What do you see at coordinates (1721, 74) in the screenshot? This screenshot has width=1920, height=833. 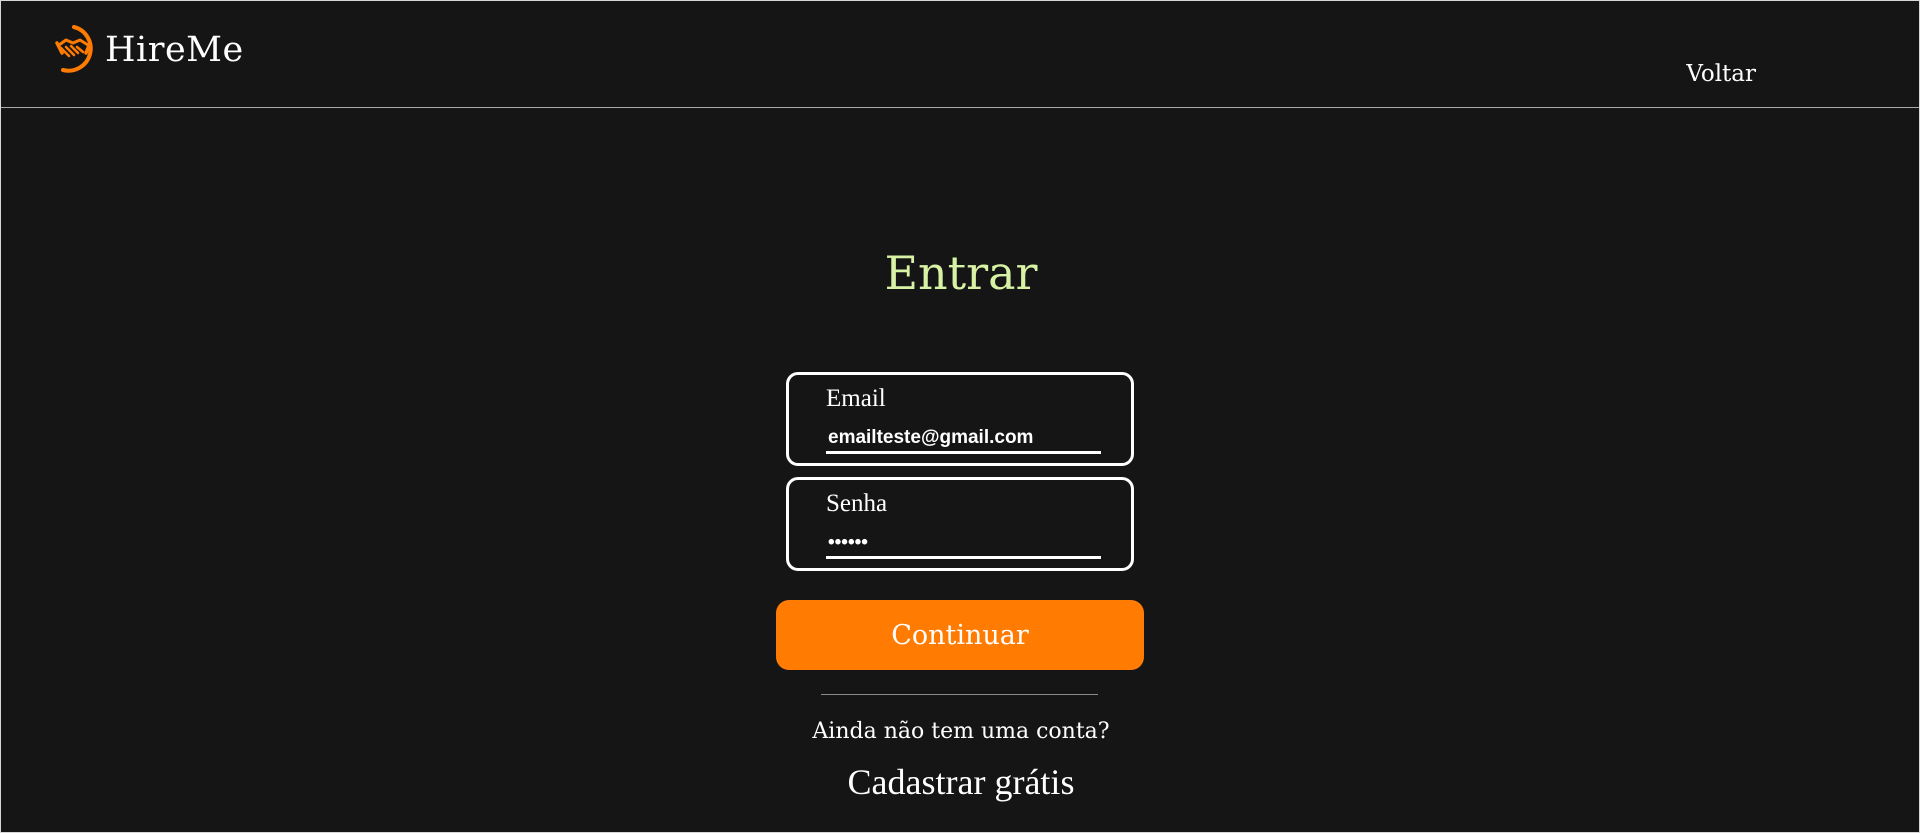 I see `back-link: Voltar` at bounding box center [1721, 74].